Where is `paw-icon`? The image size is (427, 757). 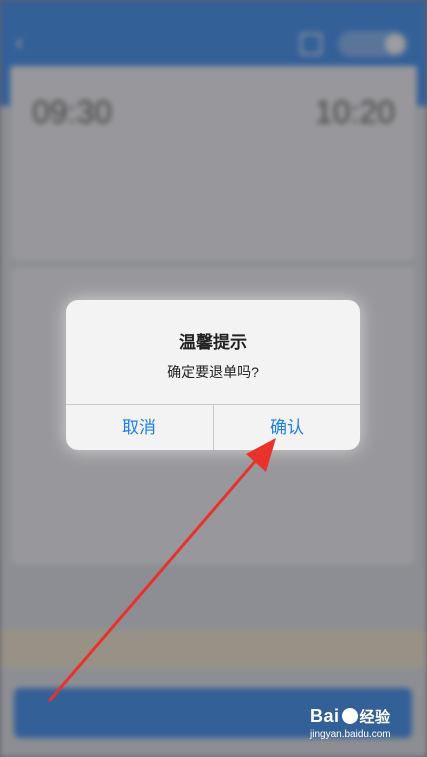 paw-icon is located at coordinates (349, 716).